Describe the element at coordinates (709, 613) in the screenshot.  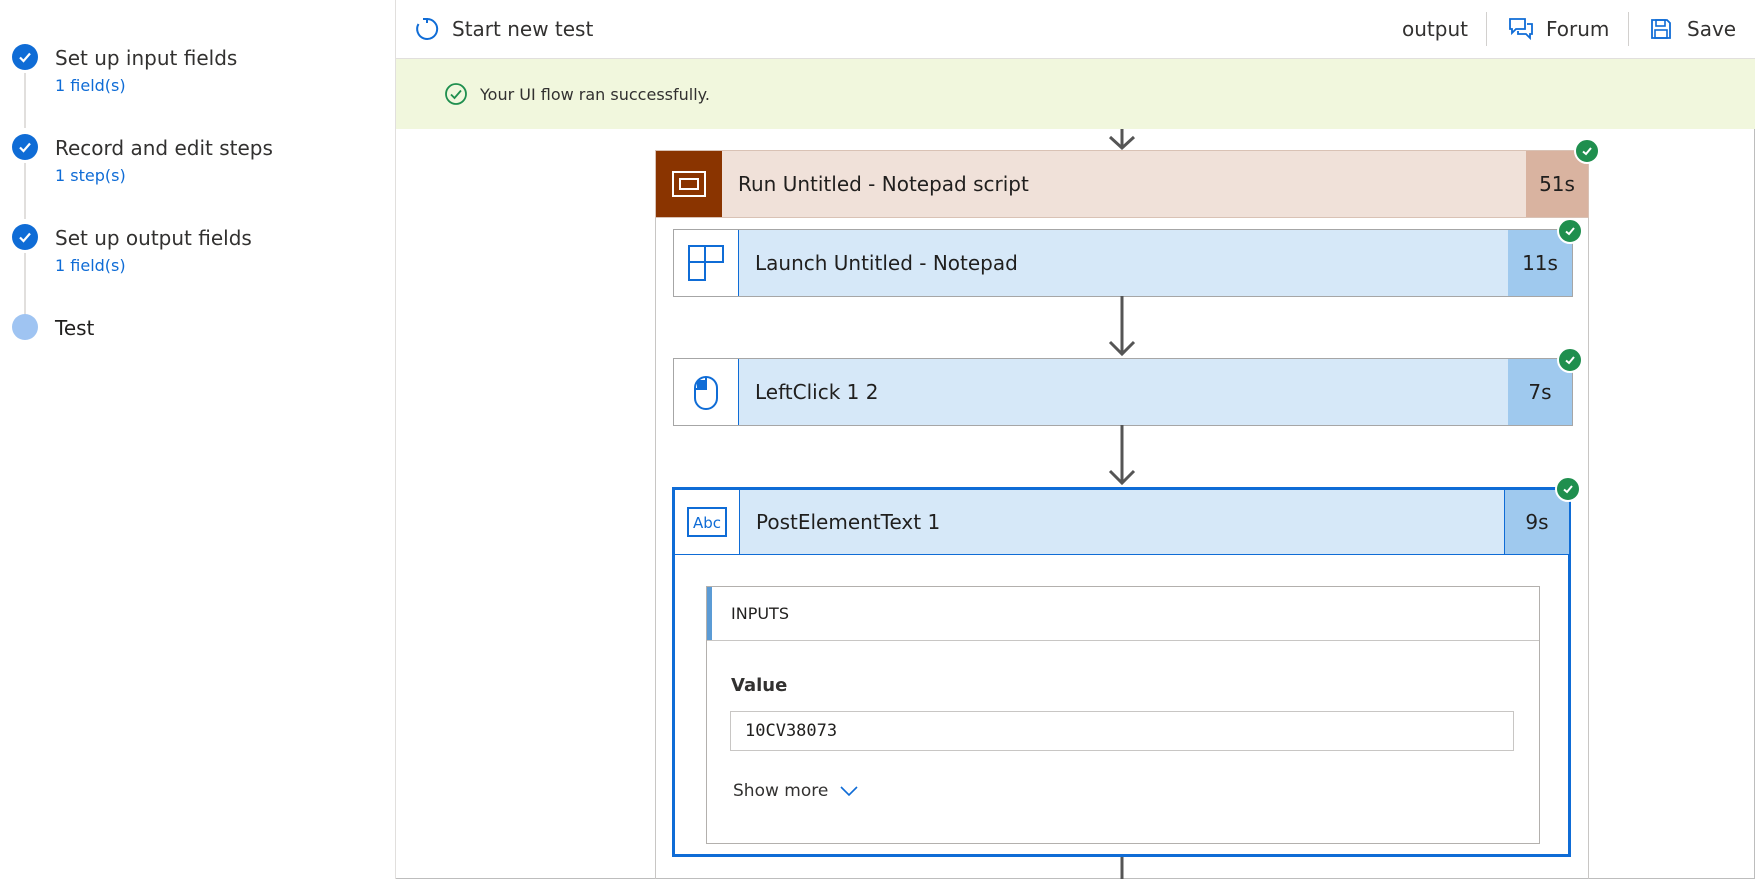
I see `section-accent-bar` at that location.